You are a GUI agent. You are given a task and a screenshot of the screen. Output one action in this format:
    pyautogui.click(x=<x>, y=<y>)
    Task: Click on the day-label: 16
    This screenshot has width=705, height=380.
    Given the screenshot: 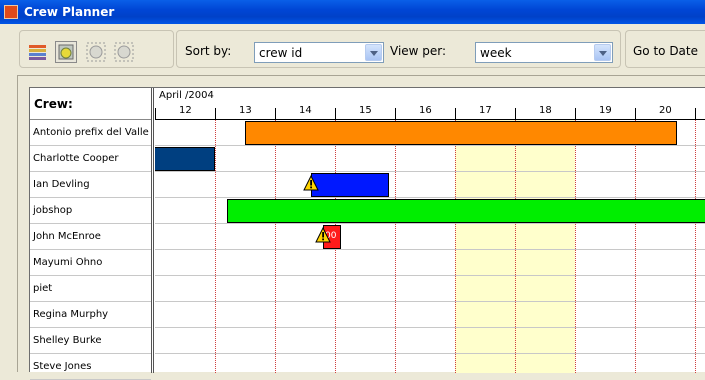 What is the action you would take?
    pyautogui.click(x=425, y=110)
    